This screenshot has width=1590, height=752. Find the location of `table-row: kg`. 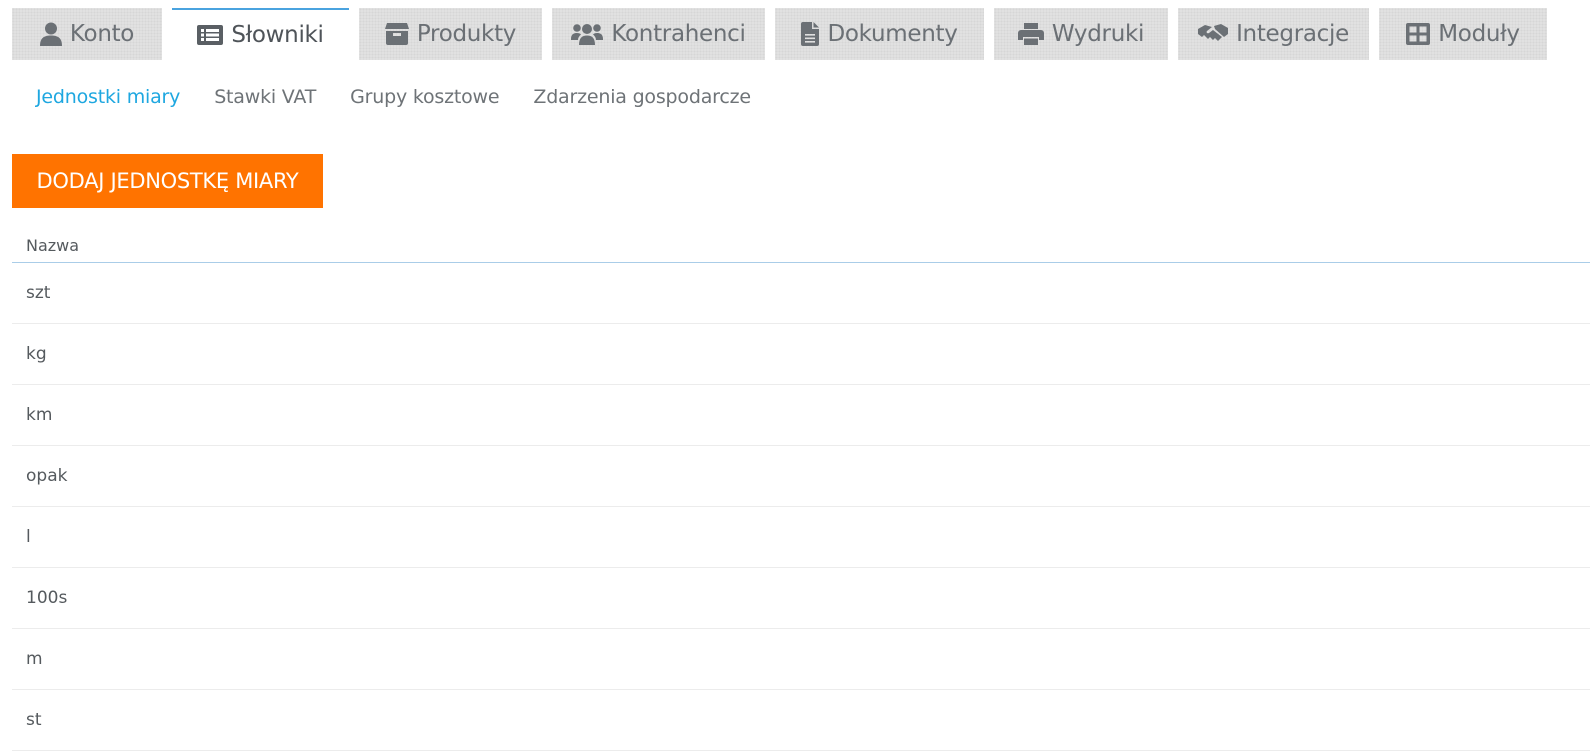

table-row: kg is located at coordinates (801, 354).